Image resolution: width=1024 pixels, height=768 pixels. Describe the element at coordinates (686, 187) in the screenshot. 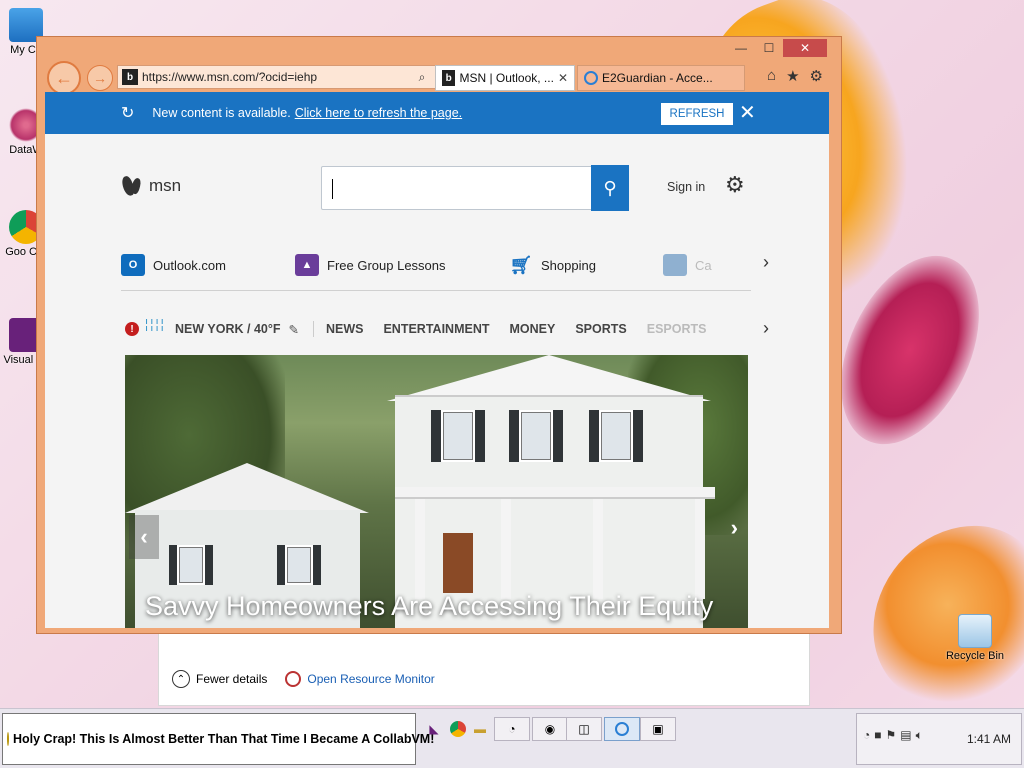

I see `sign-in-link: Sign in` at that location.